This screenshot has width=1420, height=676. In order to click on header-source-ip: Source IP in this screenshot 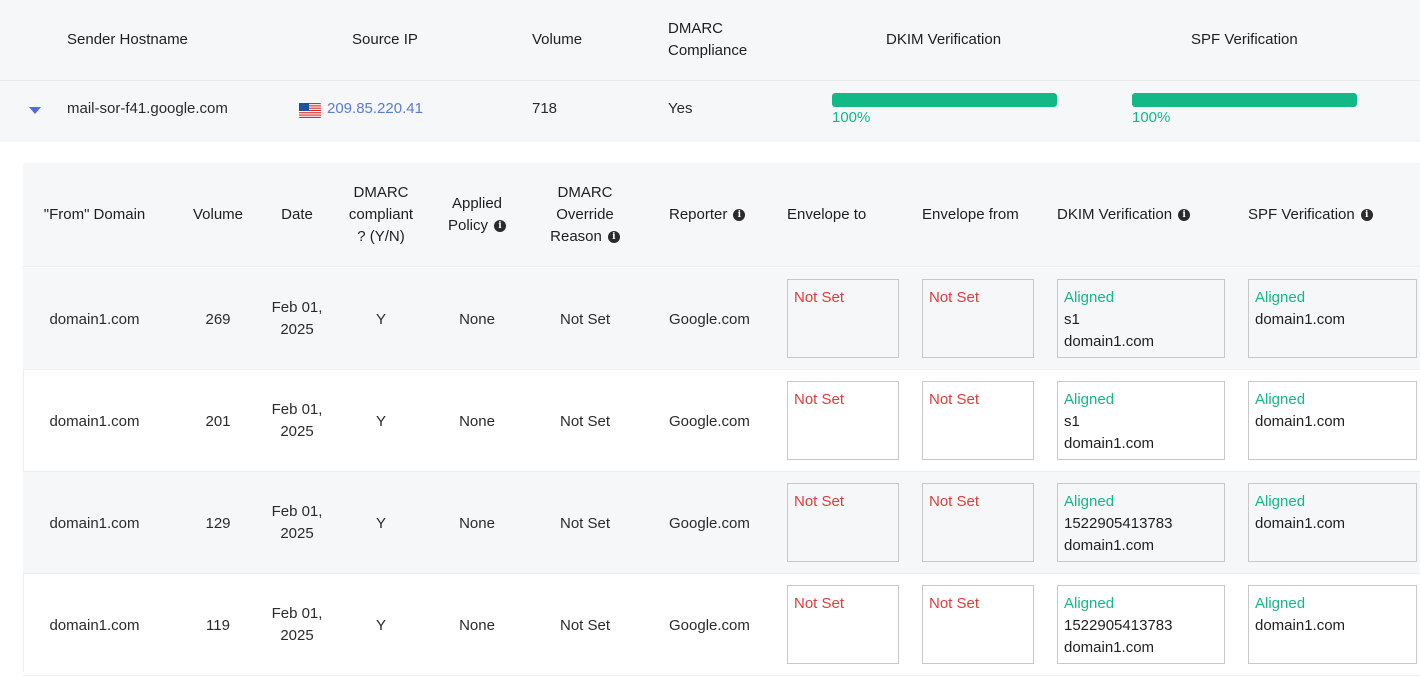, I will do `click(385, 40)`.